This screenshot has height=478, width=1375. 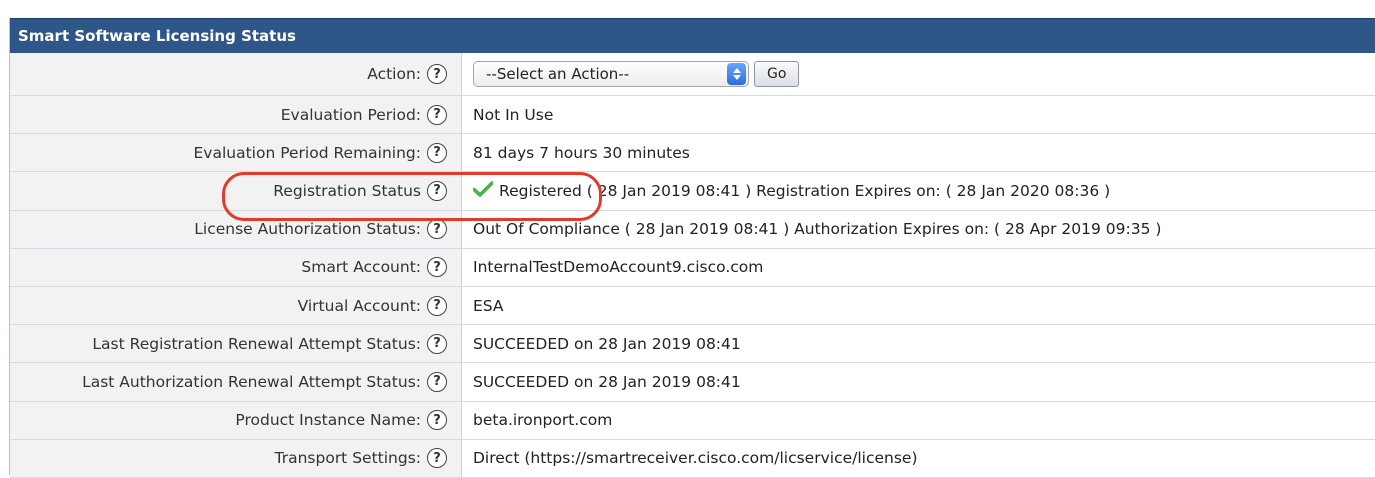 I want to click on evaluation-period-remaining-label: Evaluation Period Remaining:, so click(x=307, y=152).